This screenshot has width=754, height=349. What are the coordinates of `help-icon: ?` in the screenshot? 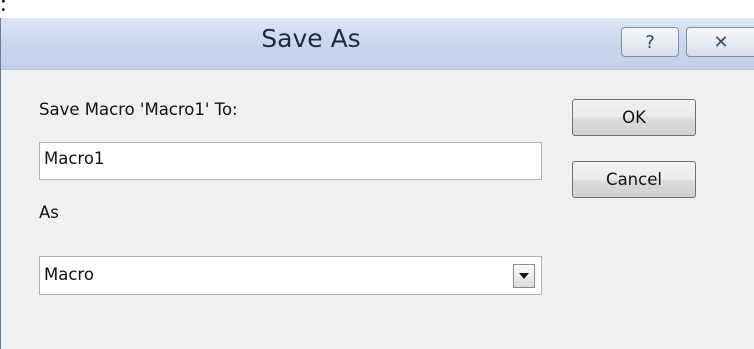 It's located at (650, 42).